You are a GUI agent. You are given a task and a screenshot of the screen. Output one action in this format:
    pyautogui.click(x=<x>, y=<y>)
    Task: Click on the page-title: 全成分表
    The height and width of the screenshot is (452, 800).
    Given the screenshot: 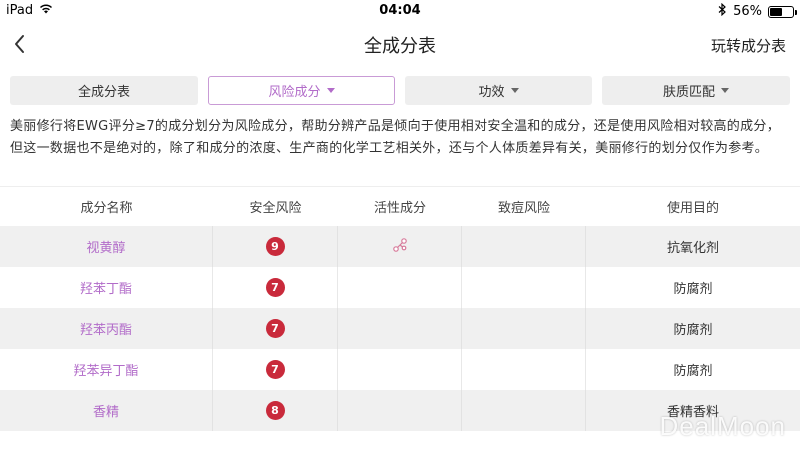 What is the action you would take?
    pyautogui.click(x=400, y=46)
    